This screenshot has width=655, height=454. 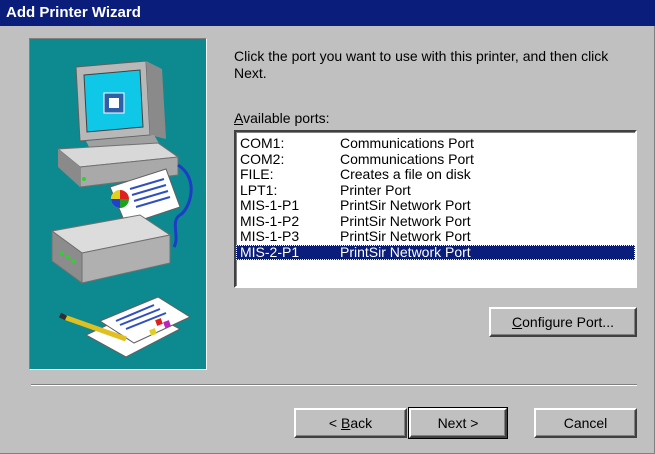 I want to click on port-name: COM1:, so click(x=262, y=143).